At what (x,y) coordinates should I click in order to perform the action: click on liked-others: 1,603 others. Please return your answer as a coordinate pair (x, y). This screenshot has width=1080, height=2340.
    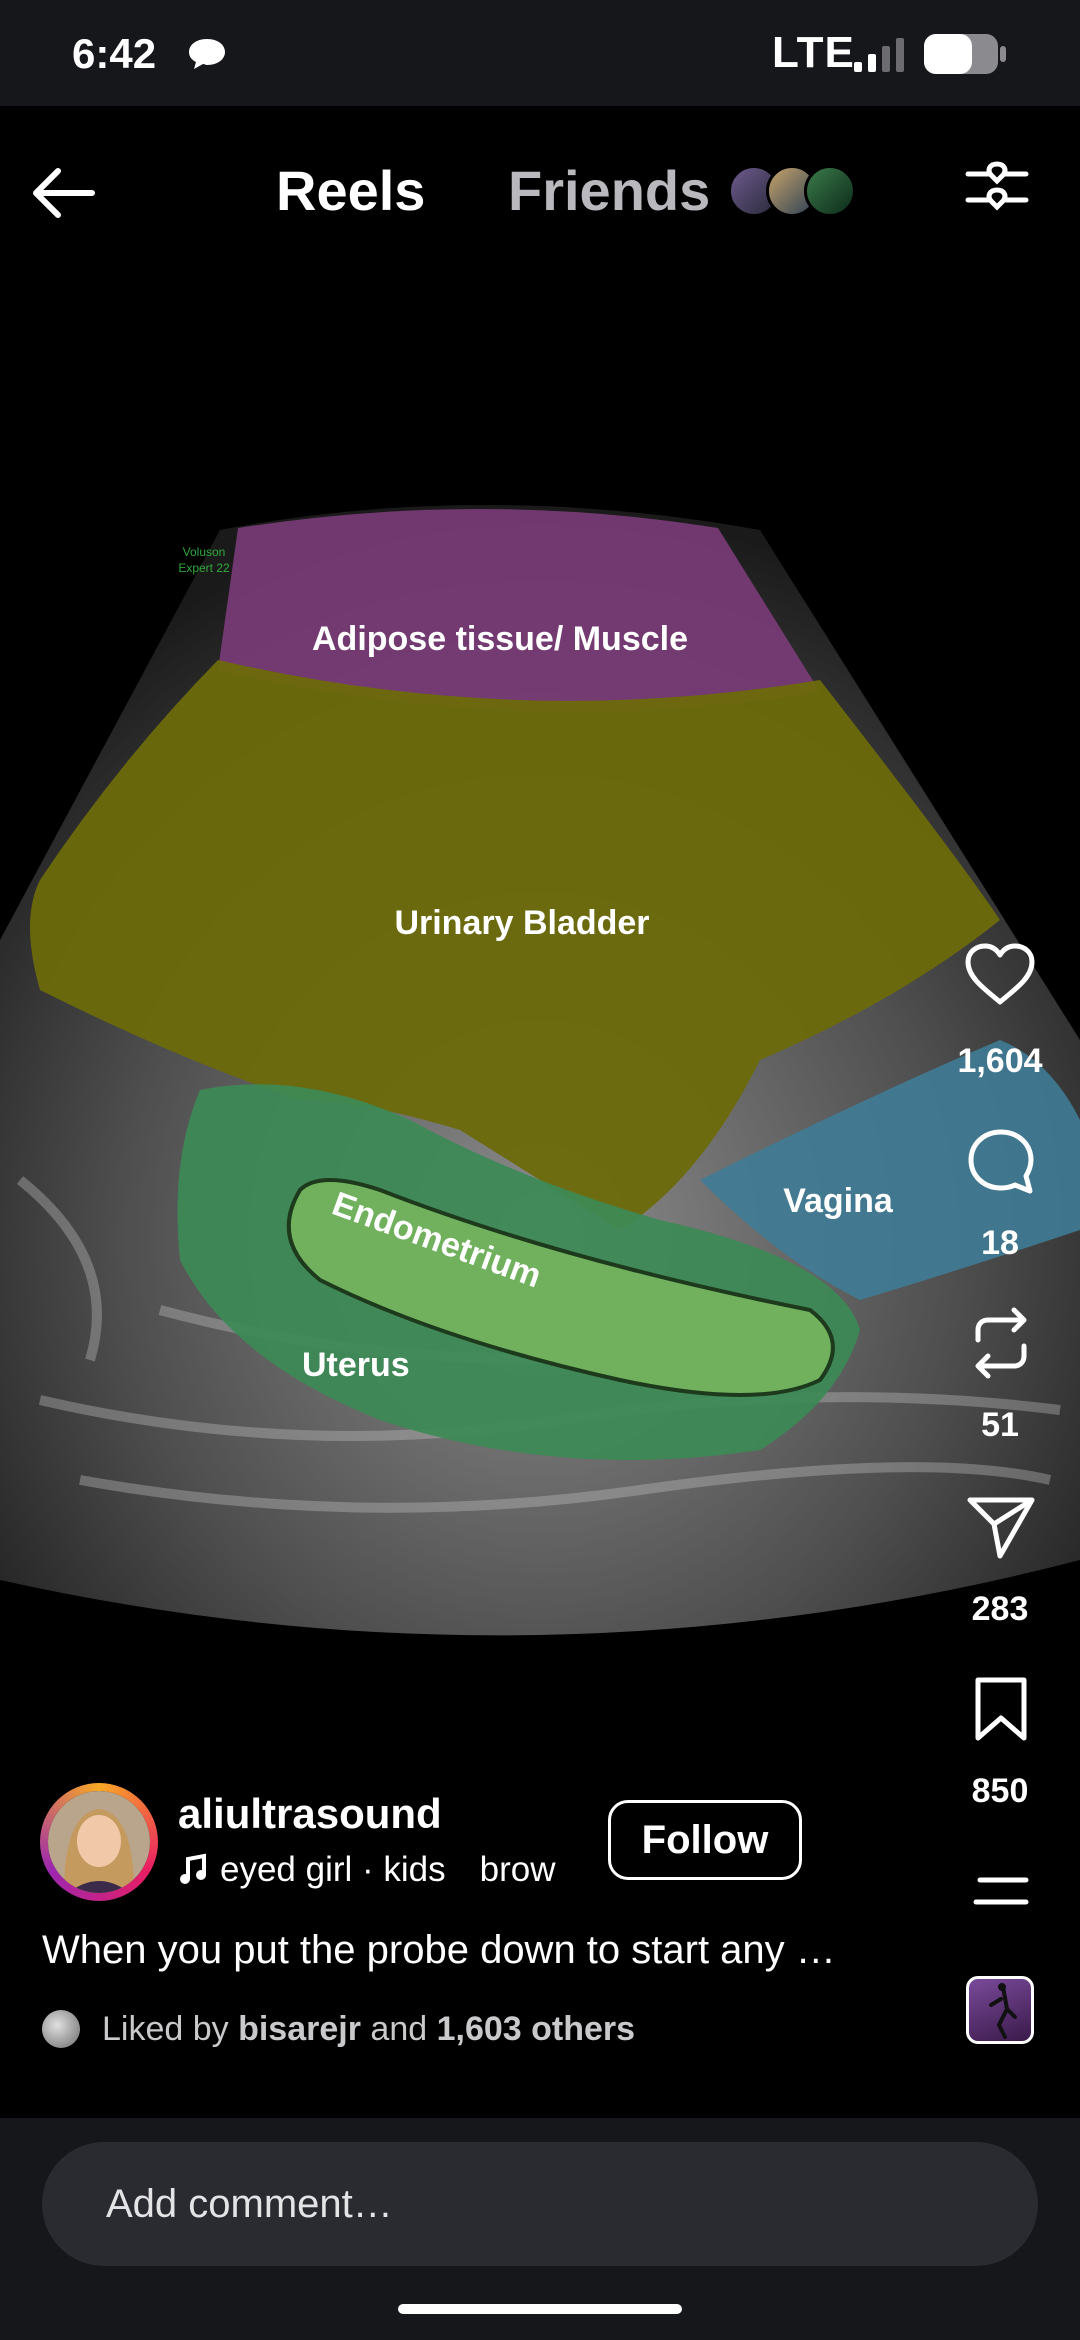
    Looking at the image, I should click on (536, 2029).